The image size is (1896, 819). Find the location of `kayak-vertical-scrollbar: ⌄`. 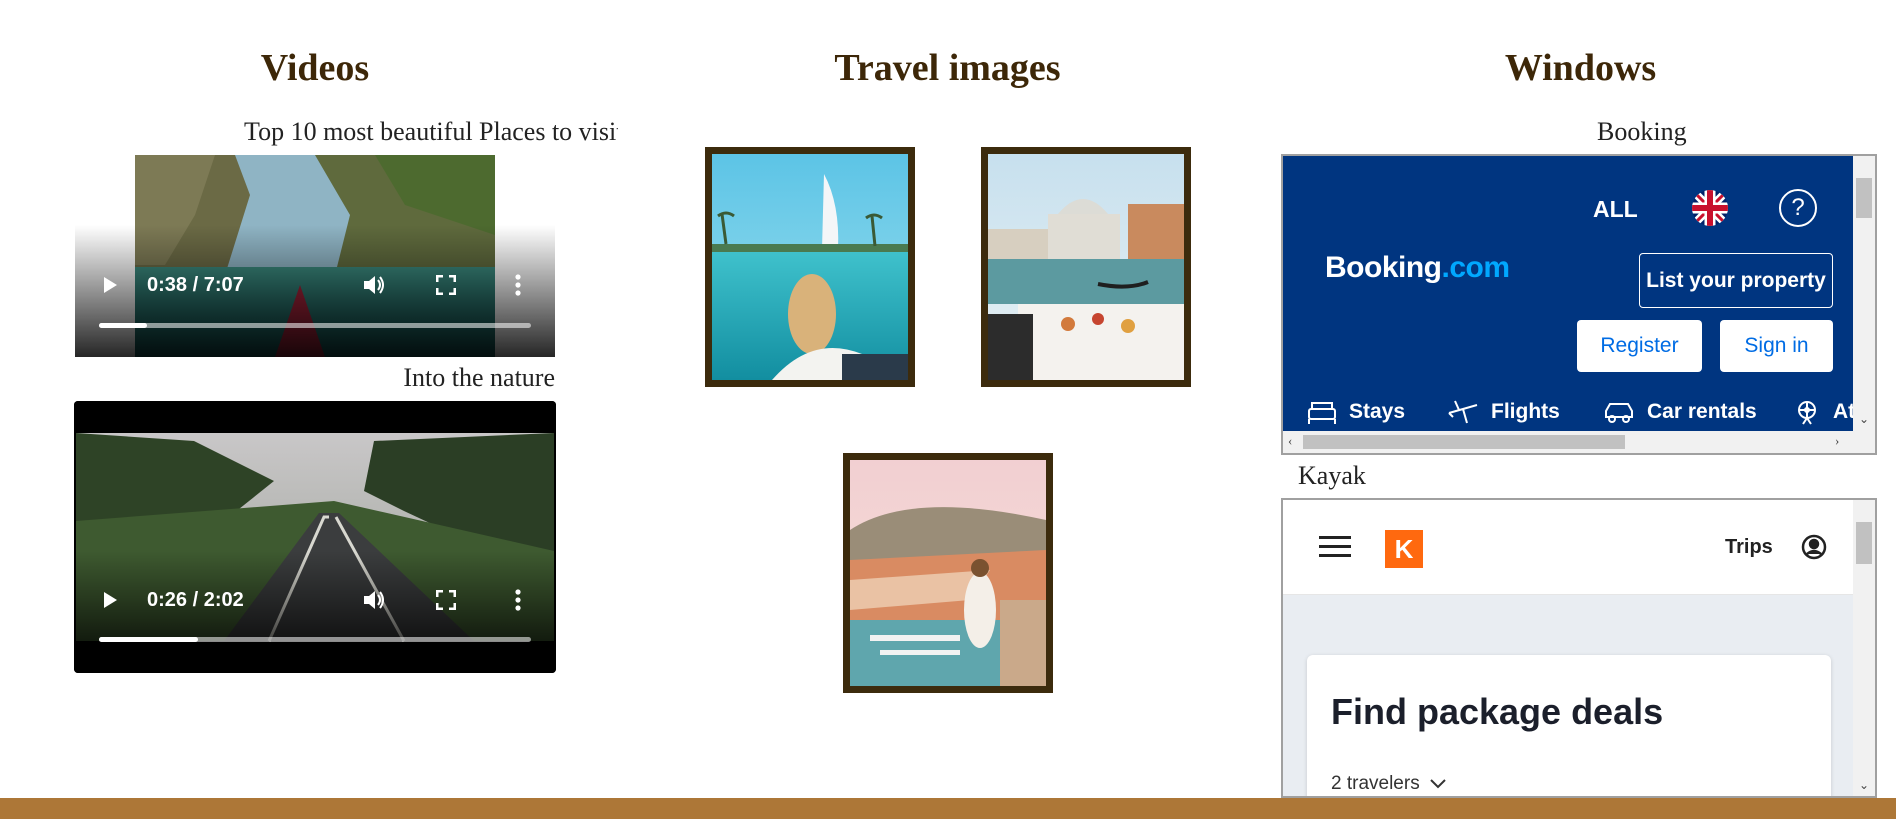

kayak-vertical-scrollbar: ⌄ is located at coordinates (1864, 648).